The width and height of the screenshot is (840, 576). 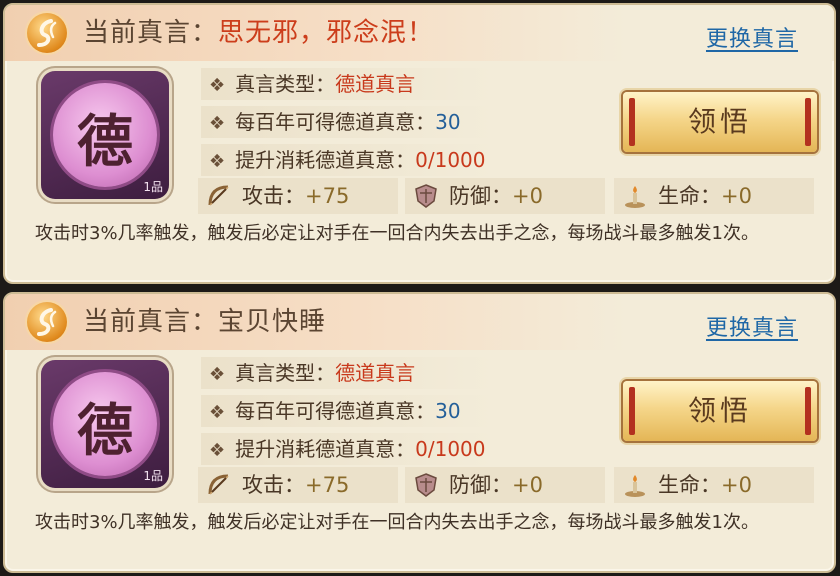 I want to click on mantra-name: 思无邪，邪念泯！, so click(x=326, y=33).